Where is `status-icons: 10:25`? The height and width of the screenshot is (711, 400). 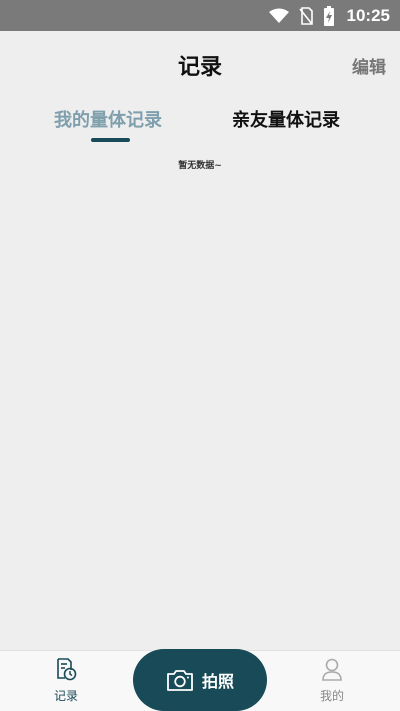 status-icons: 10:25 is located at coordinates (329, 16).